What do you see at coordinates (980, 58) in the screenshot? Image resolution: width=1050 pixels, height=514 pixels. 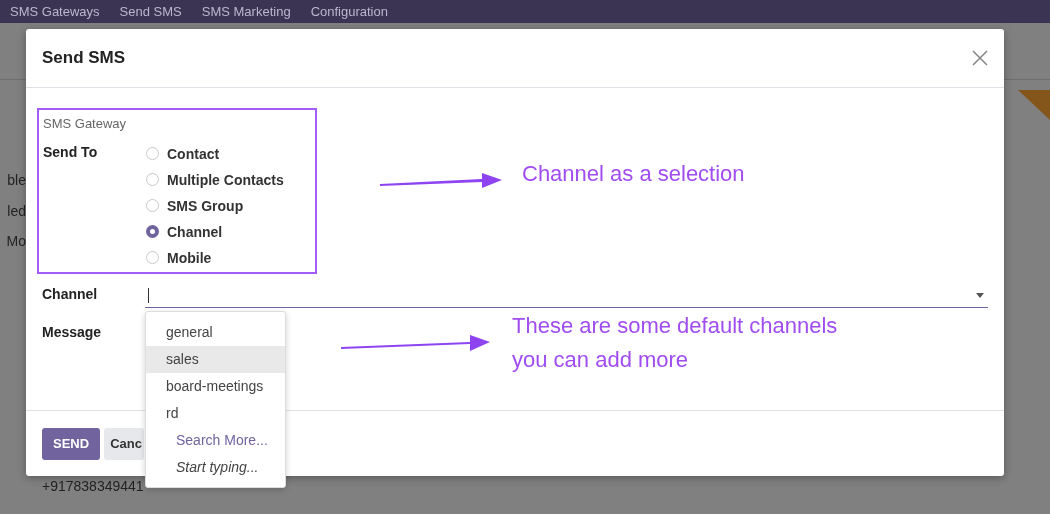 I see `close-icon` at bounding box center [980, 58].